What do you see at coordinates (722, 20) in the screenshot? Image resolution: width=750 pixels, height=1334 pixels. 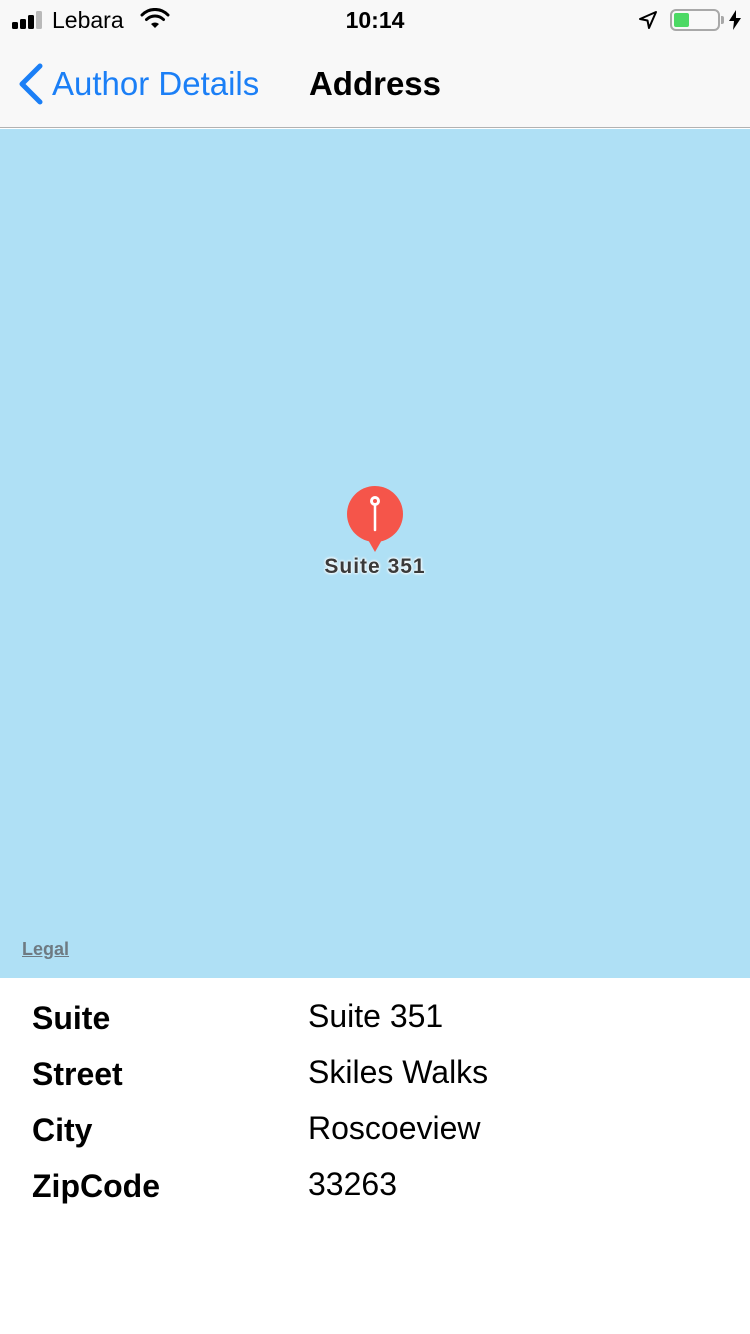 I see `battery-cap` at bounding box center [722, 20].